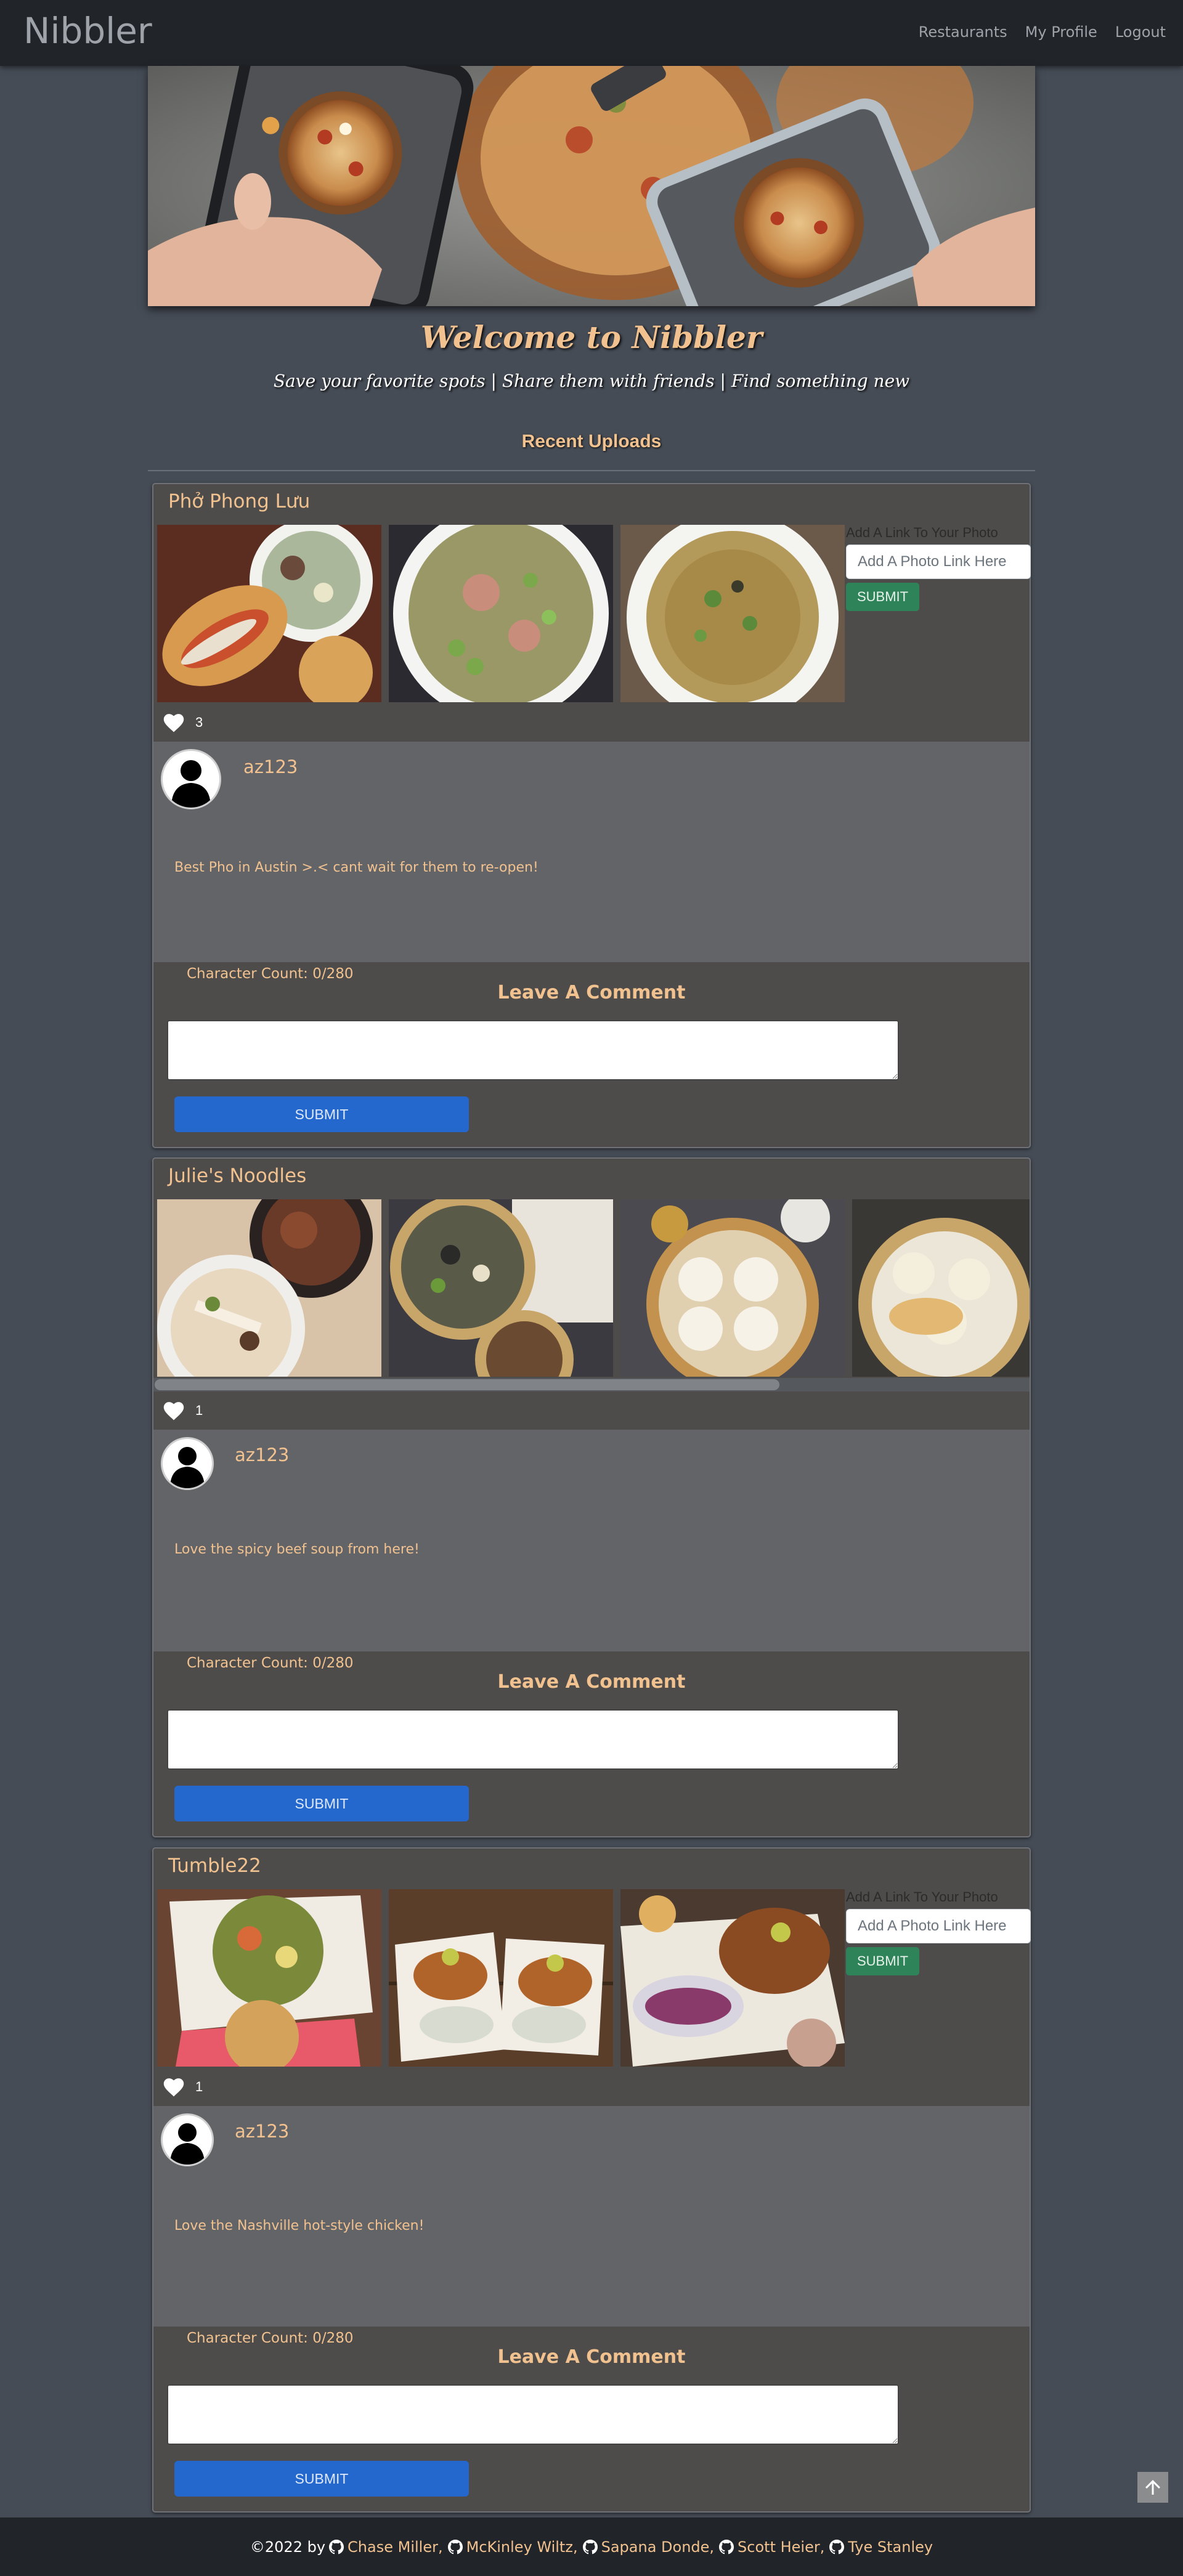 Image resolution: width=1183 pixels, height=2576 pixels. I want to click on footer-author-link: Chase Miller, so click(383, 2547).